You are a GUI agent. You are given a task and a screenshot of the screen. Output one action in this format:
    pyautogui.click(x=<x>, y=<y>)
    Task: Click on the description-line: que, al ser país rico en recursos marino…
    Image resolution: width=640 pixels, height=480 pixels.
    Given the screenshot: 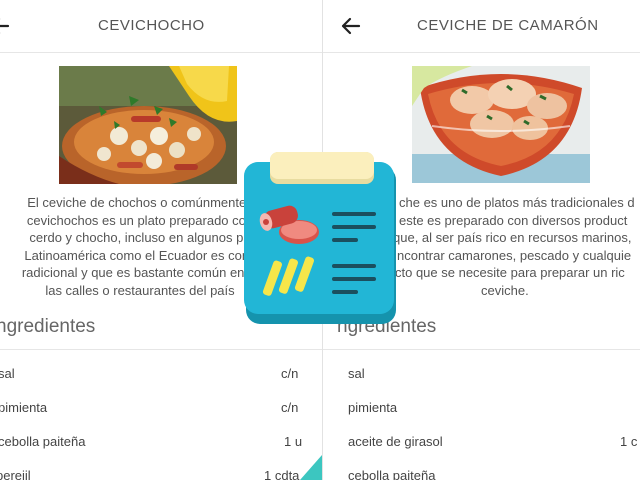 What is the action you would take?
    pyautogui.click(x=512, y=238)
    